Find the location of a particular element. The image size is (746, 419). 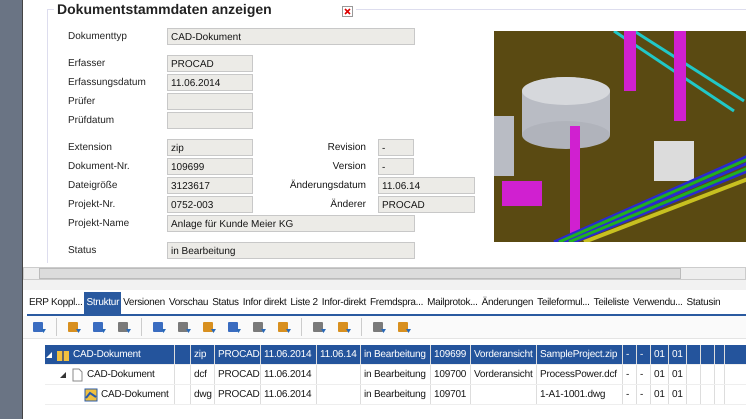

tree-row: CAD-Dokument dwg PROCAD 11.06.2014 in Bearbeitung 109701 1-A1-1001.dwg - - 01 01 is located at coordinates (395, 395).